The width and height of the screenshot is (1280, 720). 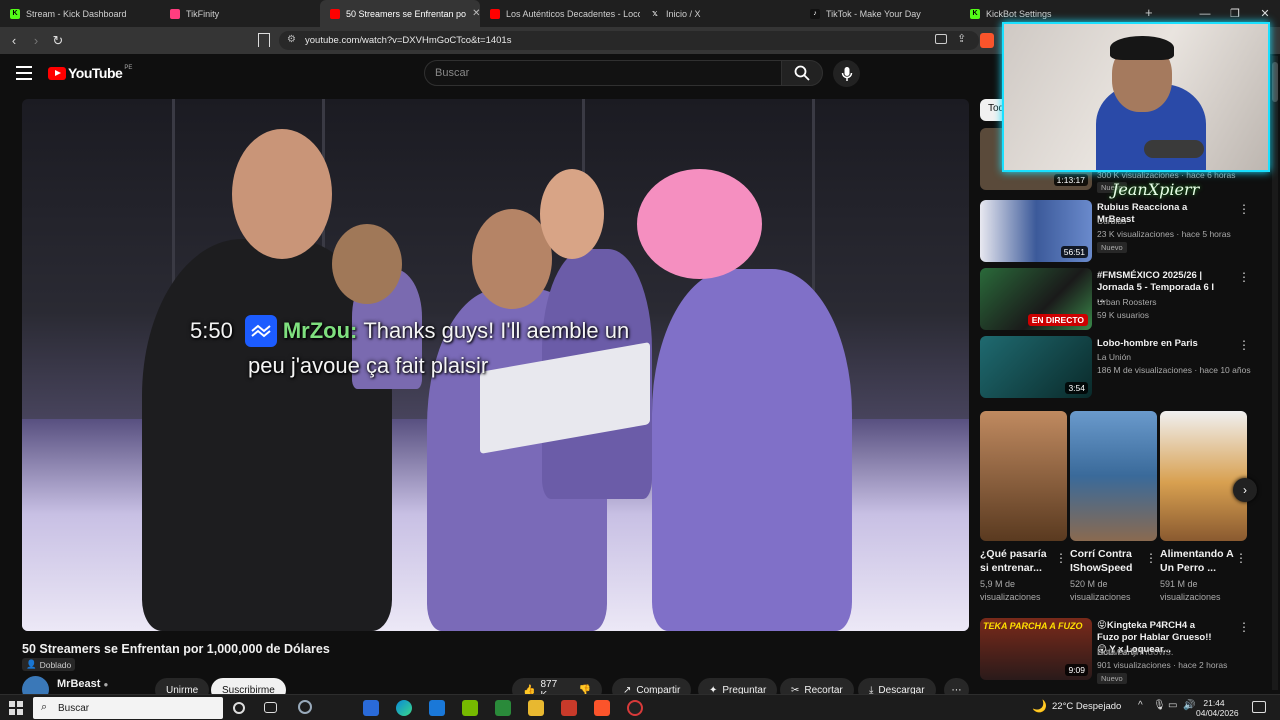 I want to click on reload-icon: ↻, so click(x=58, y=41).